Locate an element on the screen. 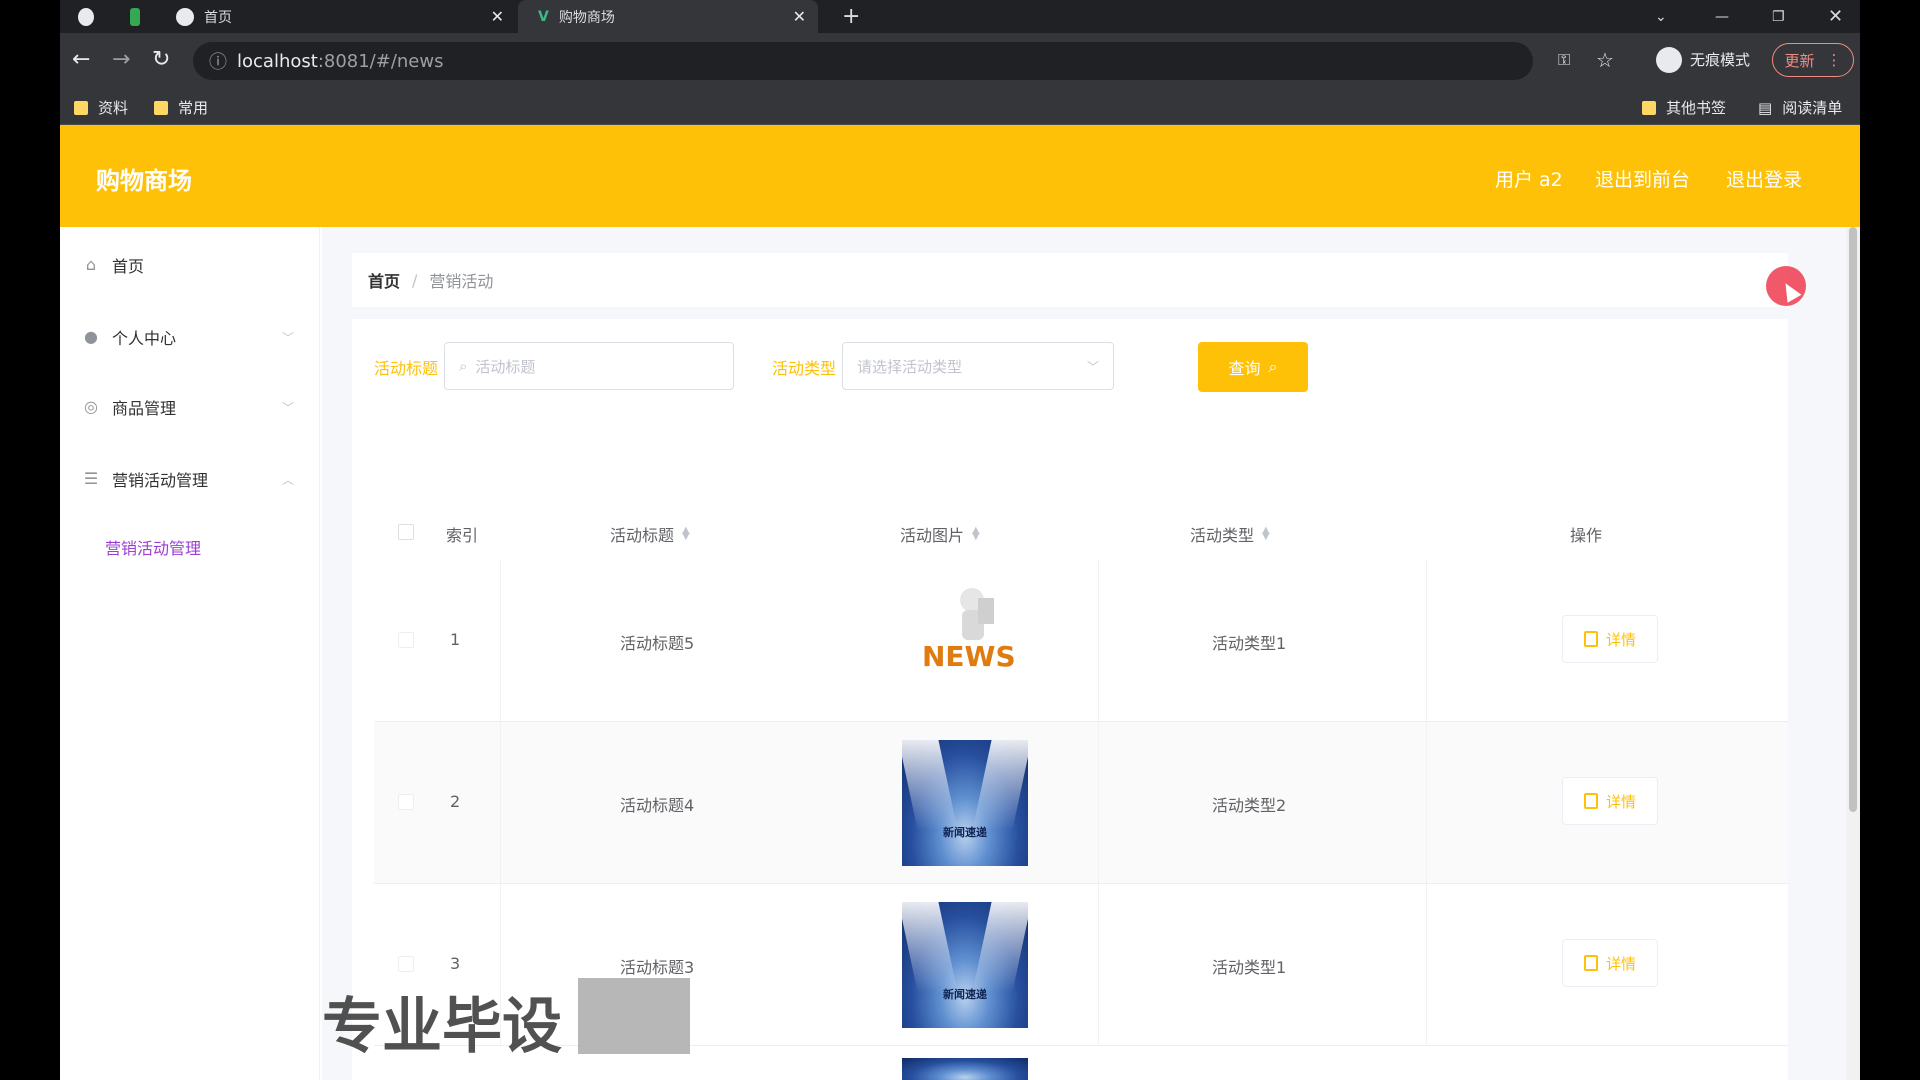  key-icon: ⚿ is located at coordinates (1564, 60).